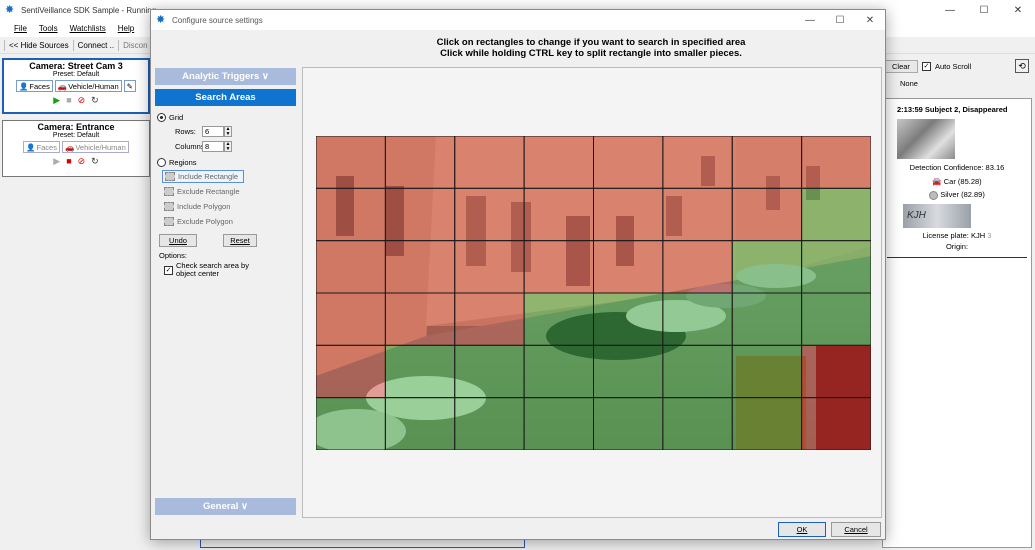 This screenshot has width=1035, height=550. What do you see at coordinates (225, 506) in the screenshot?
I see `general-header: General ∨` at bounding box center [225, 506].